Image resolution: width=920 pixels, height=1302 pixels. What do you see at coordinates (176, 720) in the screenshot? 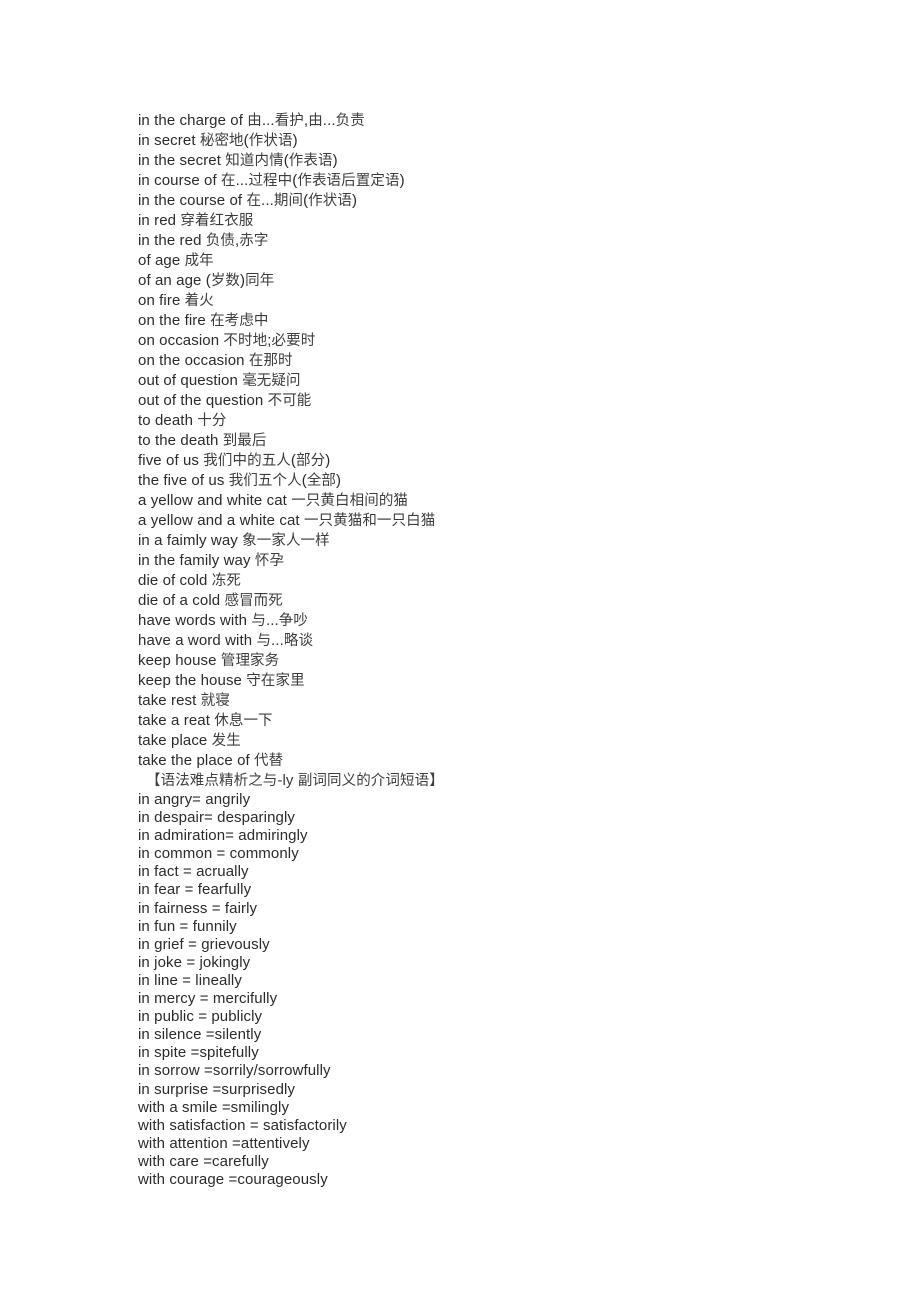
I see `english-phrase: take a reat` at bounding box center [176, 720].